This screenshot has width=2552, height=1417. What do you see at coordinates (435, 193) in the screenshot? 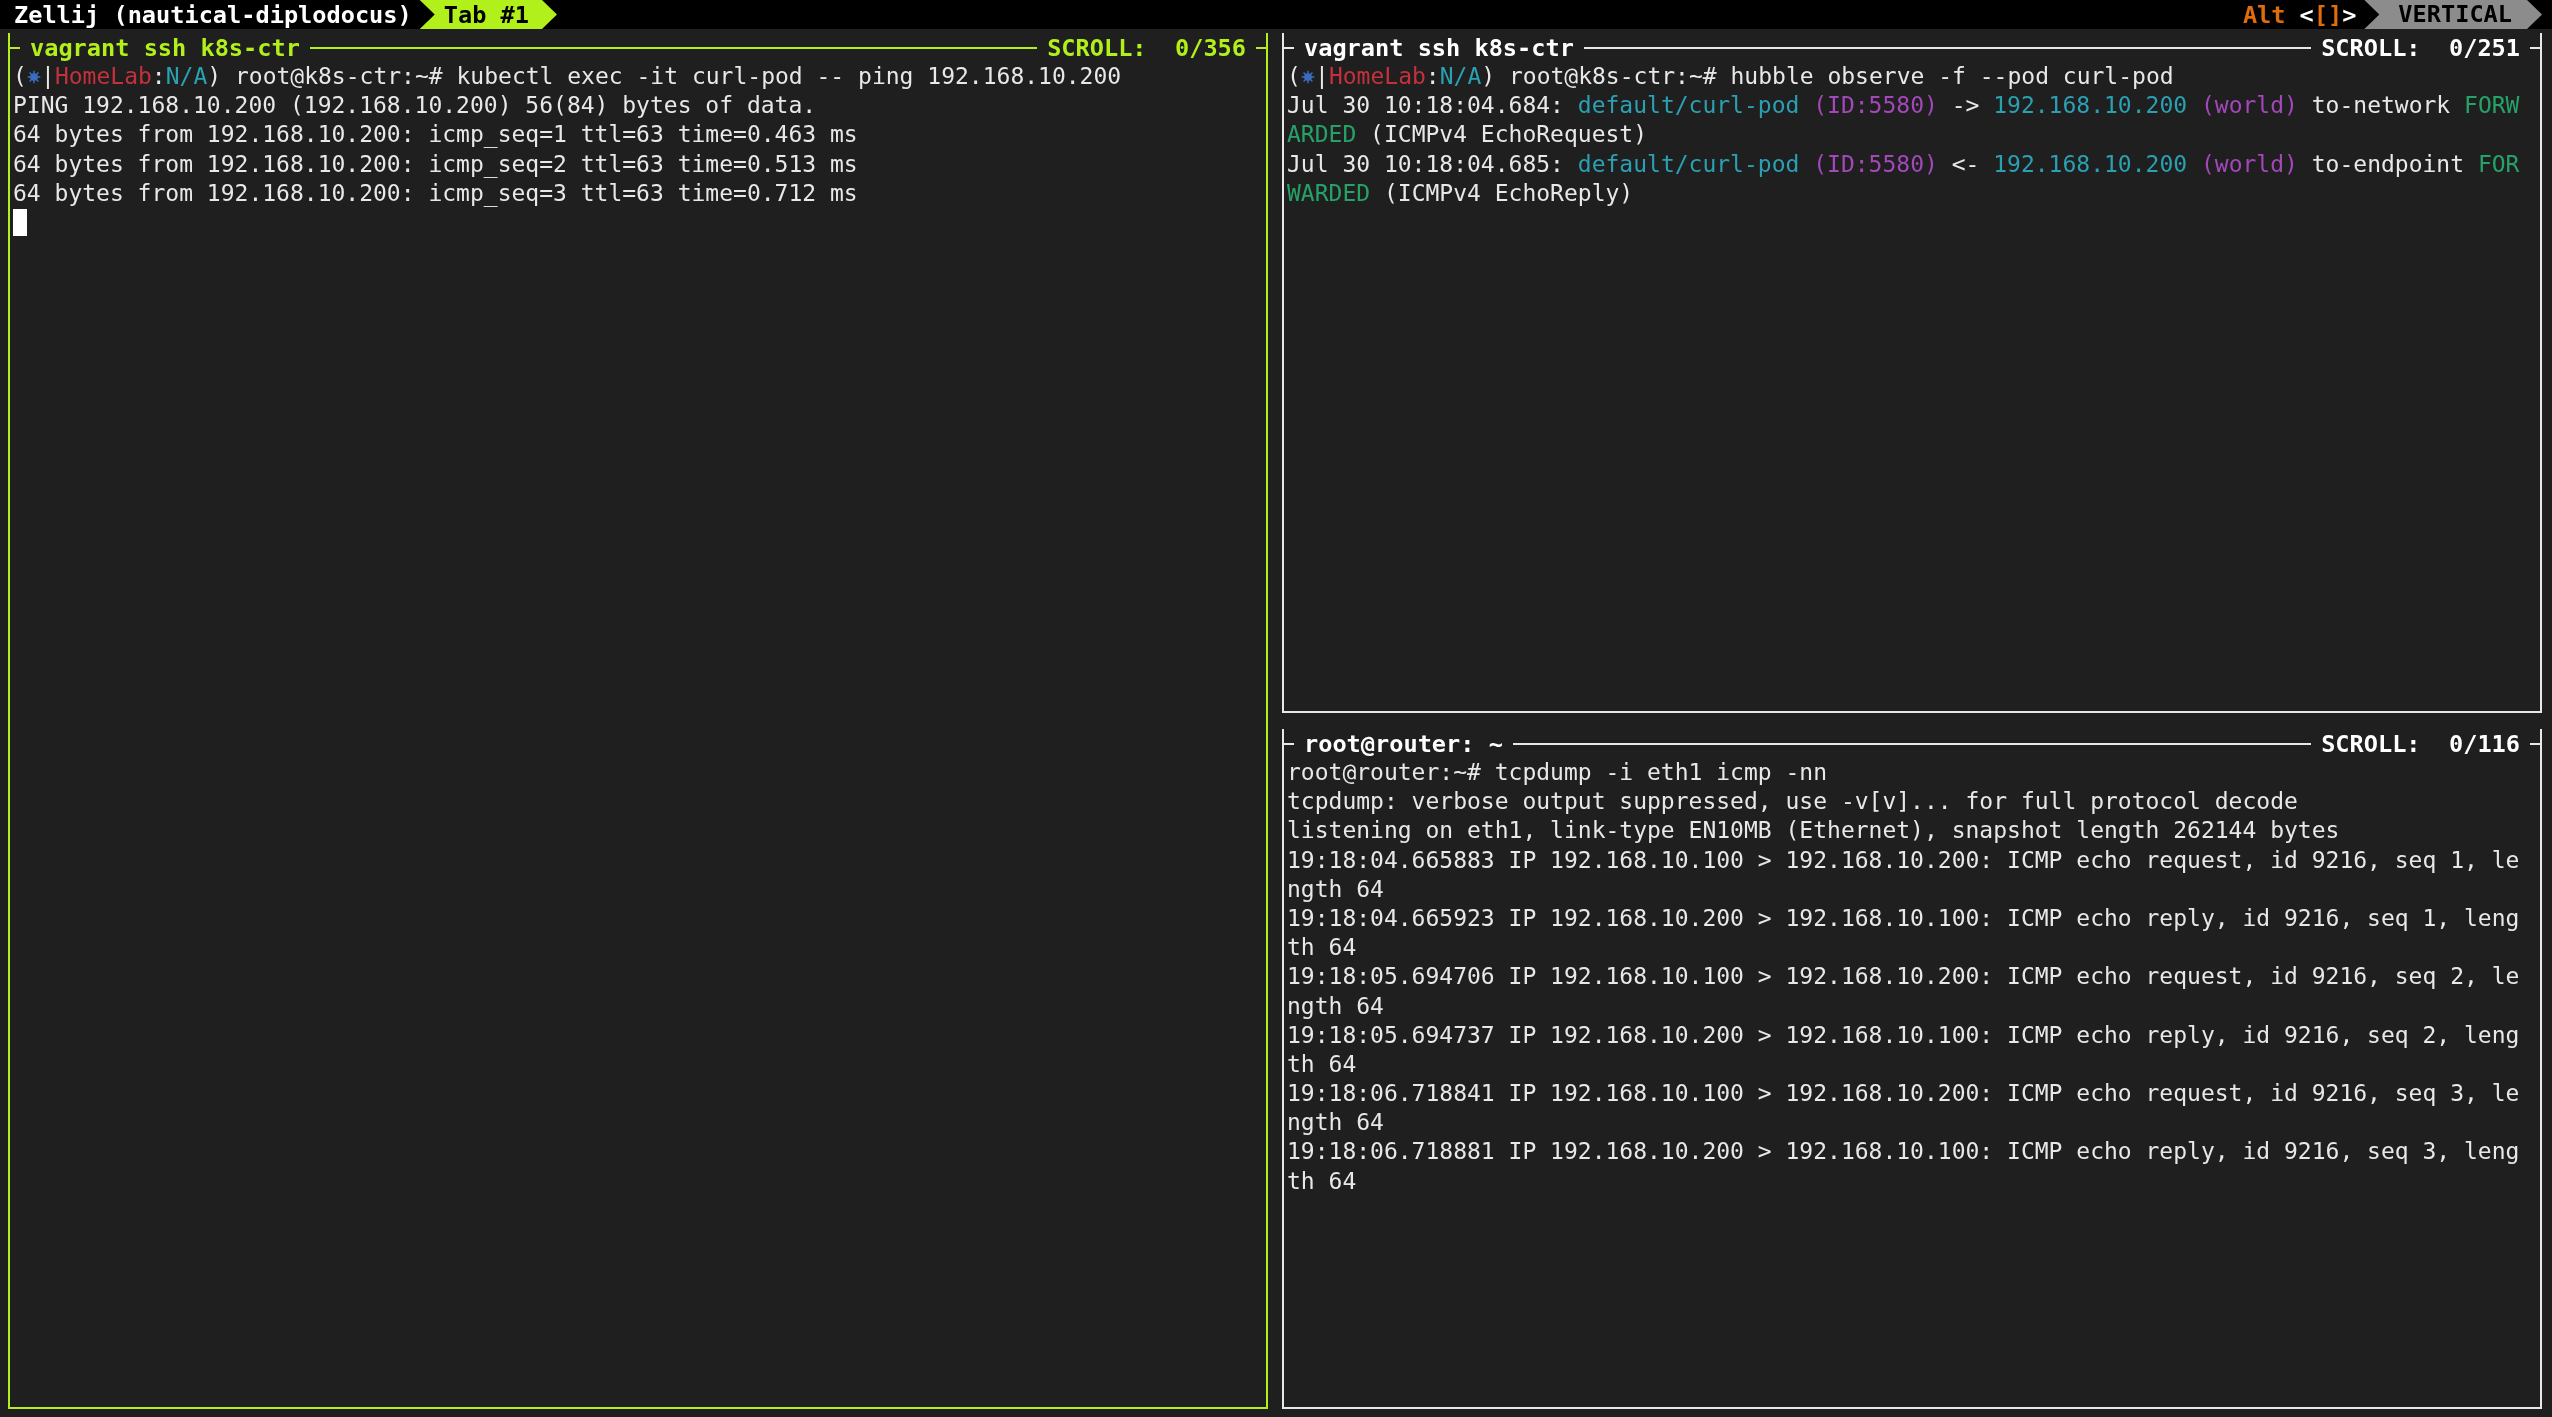
I see `terminal-text: 64 bytes from 192.168.10.200: icmp_seq=3 ttl=63 time=0.712 ms` at bounding box center [435, 193].